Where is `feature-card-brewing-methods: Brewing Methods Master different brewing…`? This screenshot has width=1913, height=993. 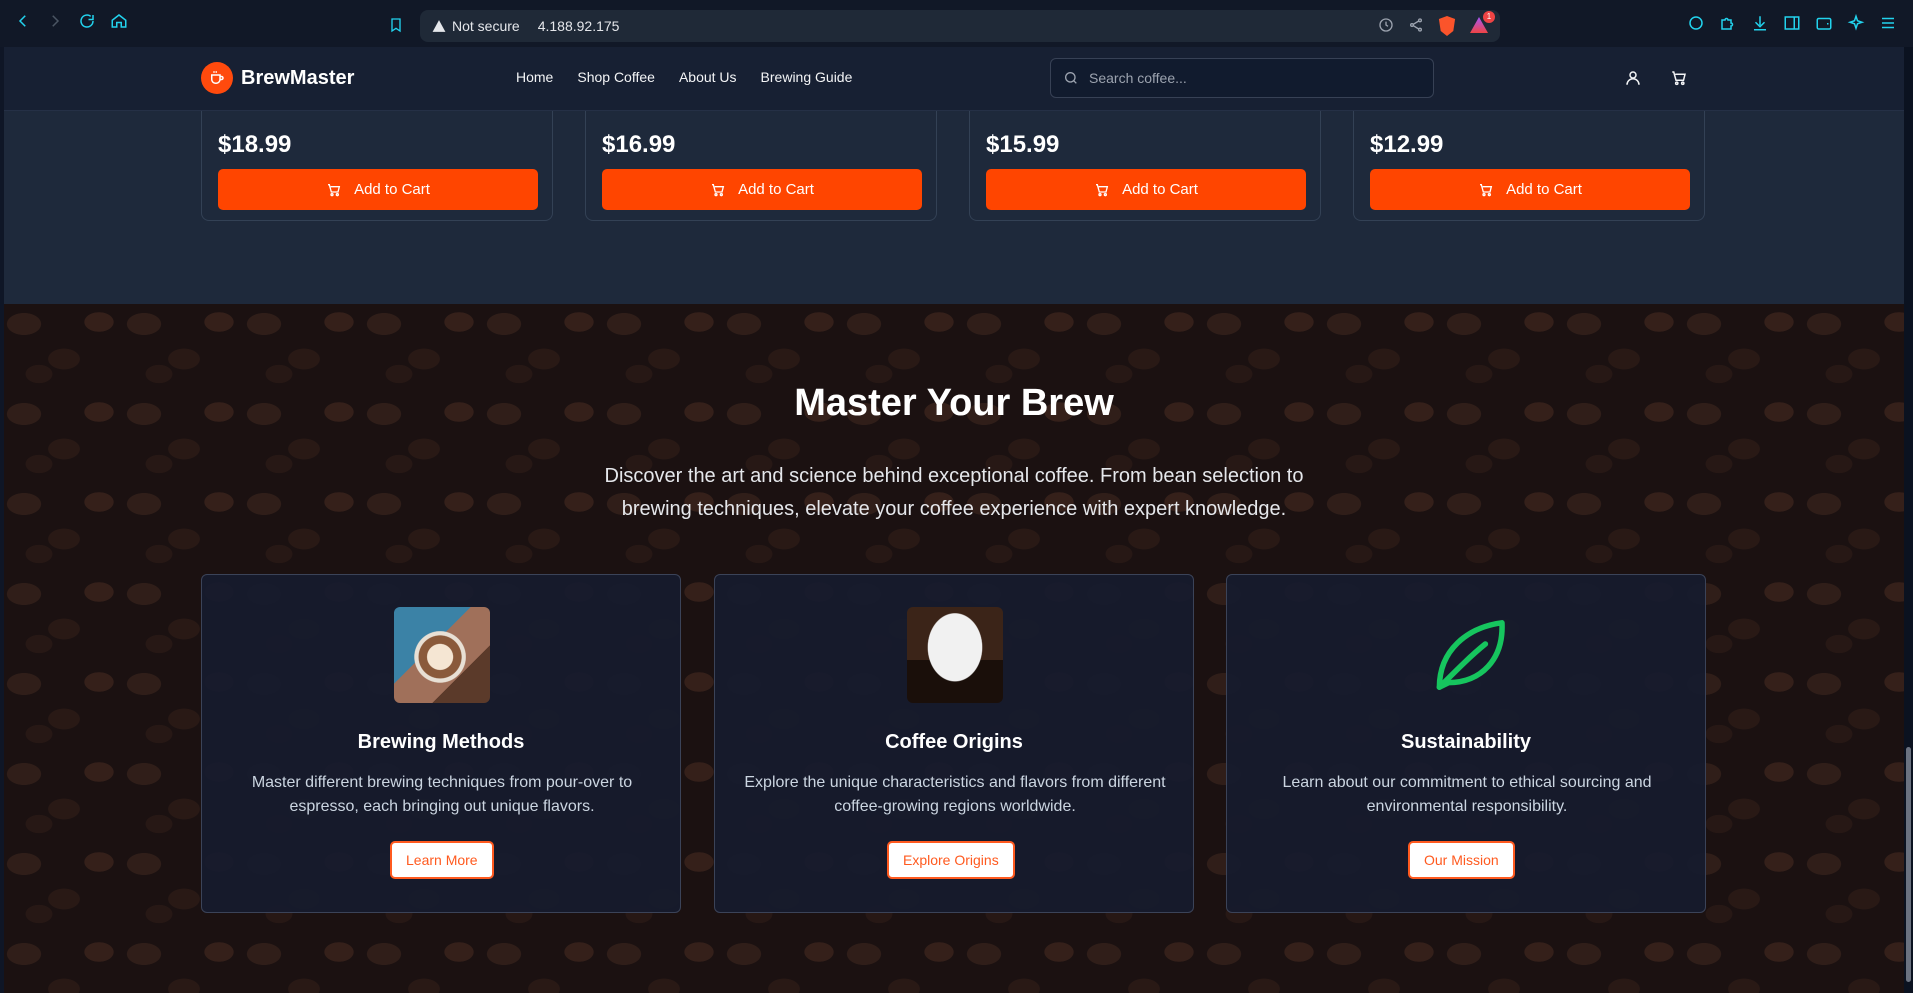
feature-card-brewing-methods: Brewing Methods Master different brewing… is located at coordinates (441, 743).